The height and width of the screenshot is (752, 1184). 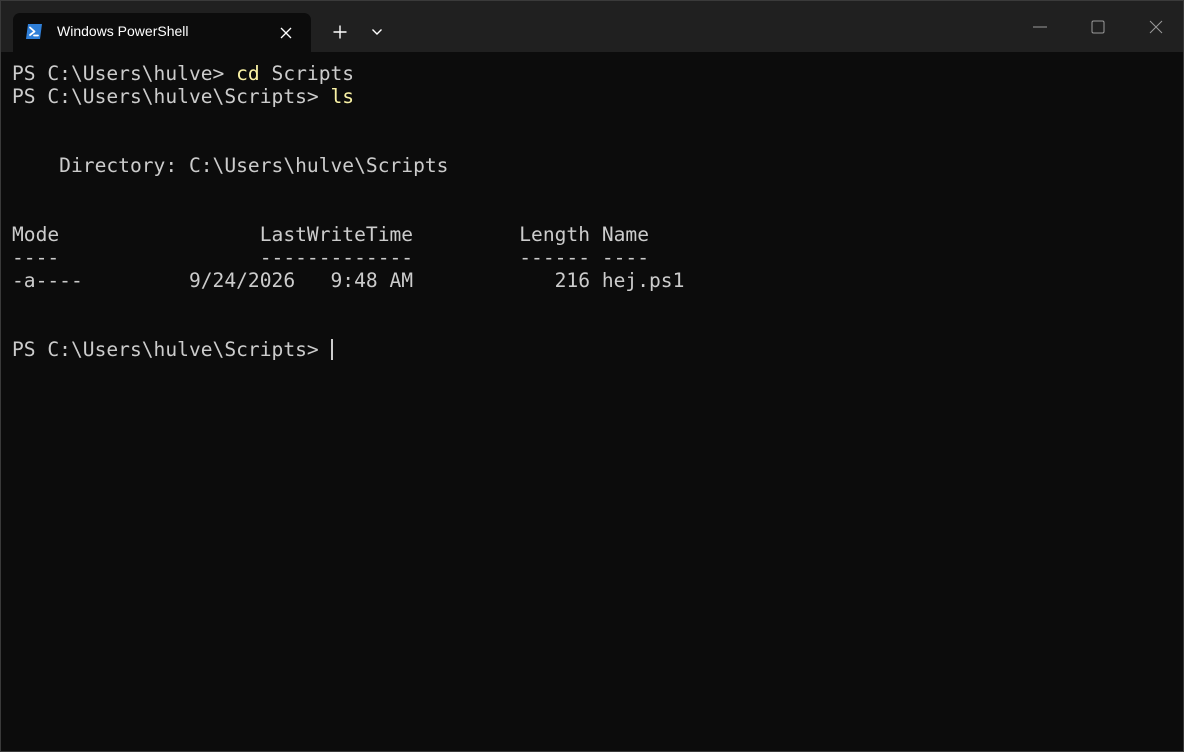 I want to click on title-bar: Windows PowerShell, so click(x=592, y=26).